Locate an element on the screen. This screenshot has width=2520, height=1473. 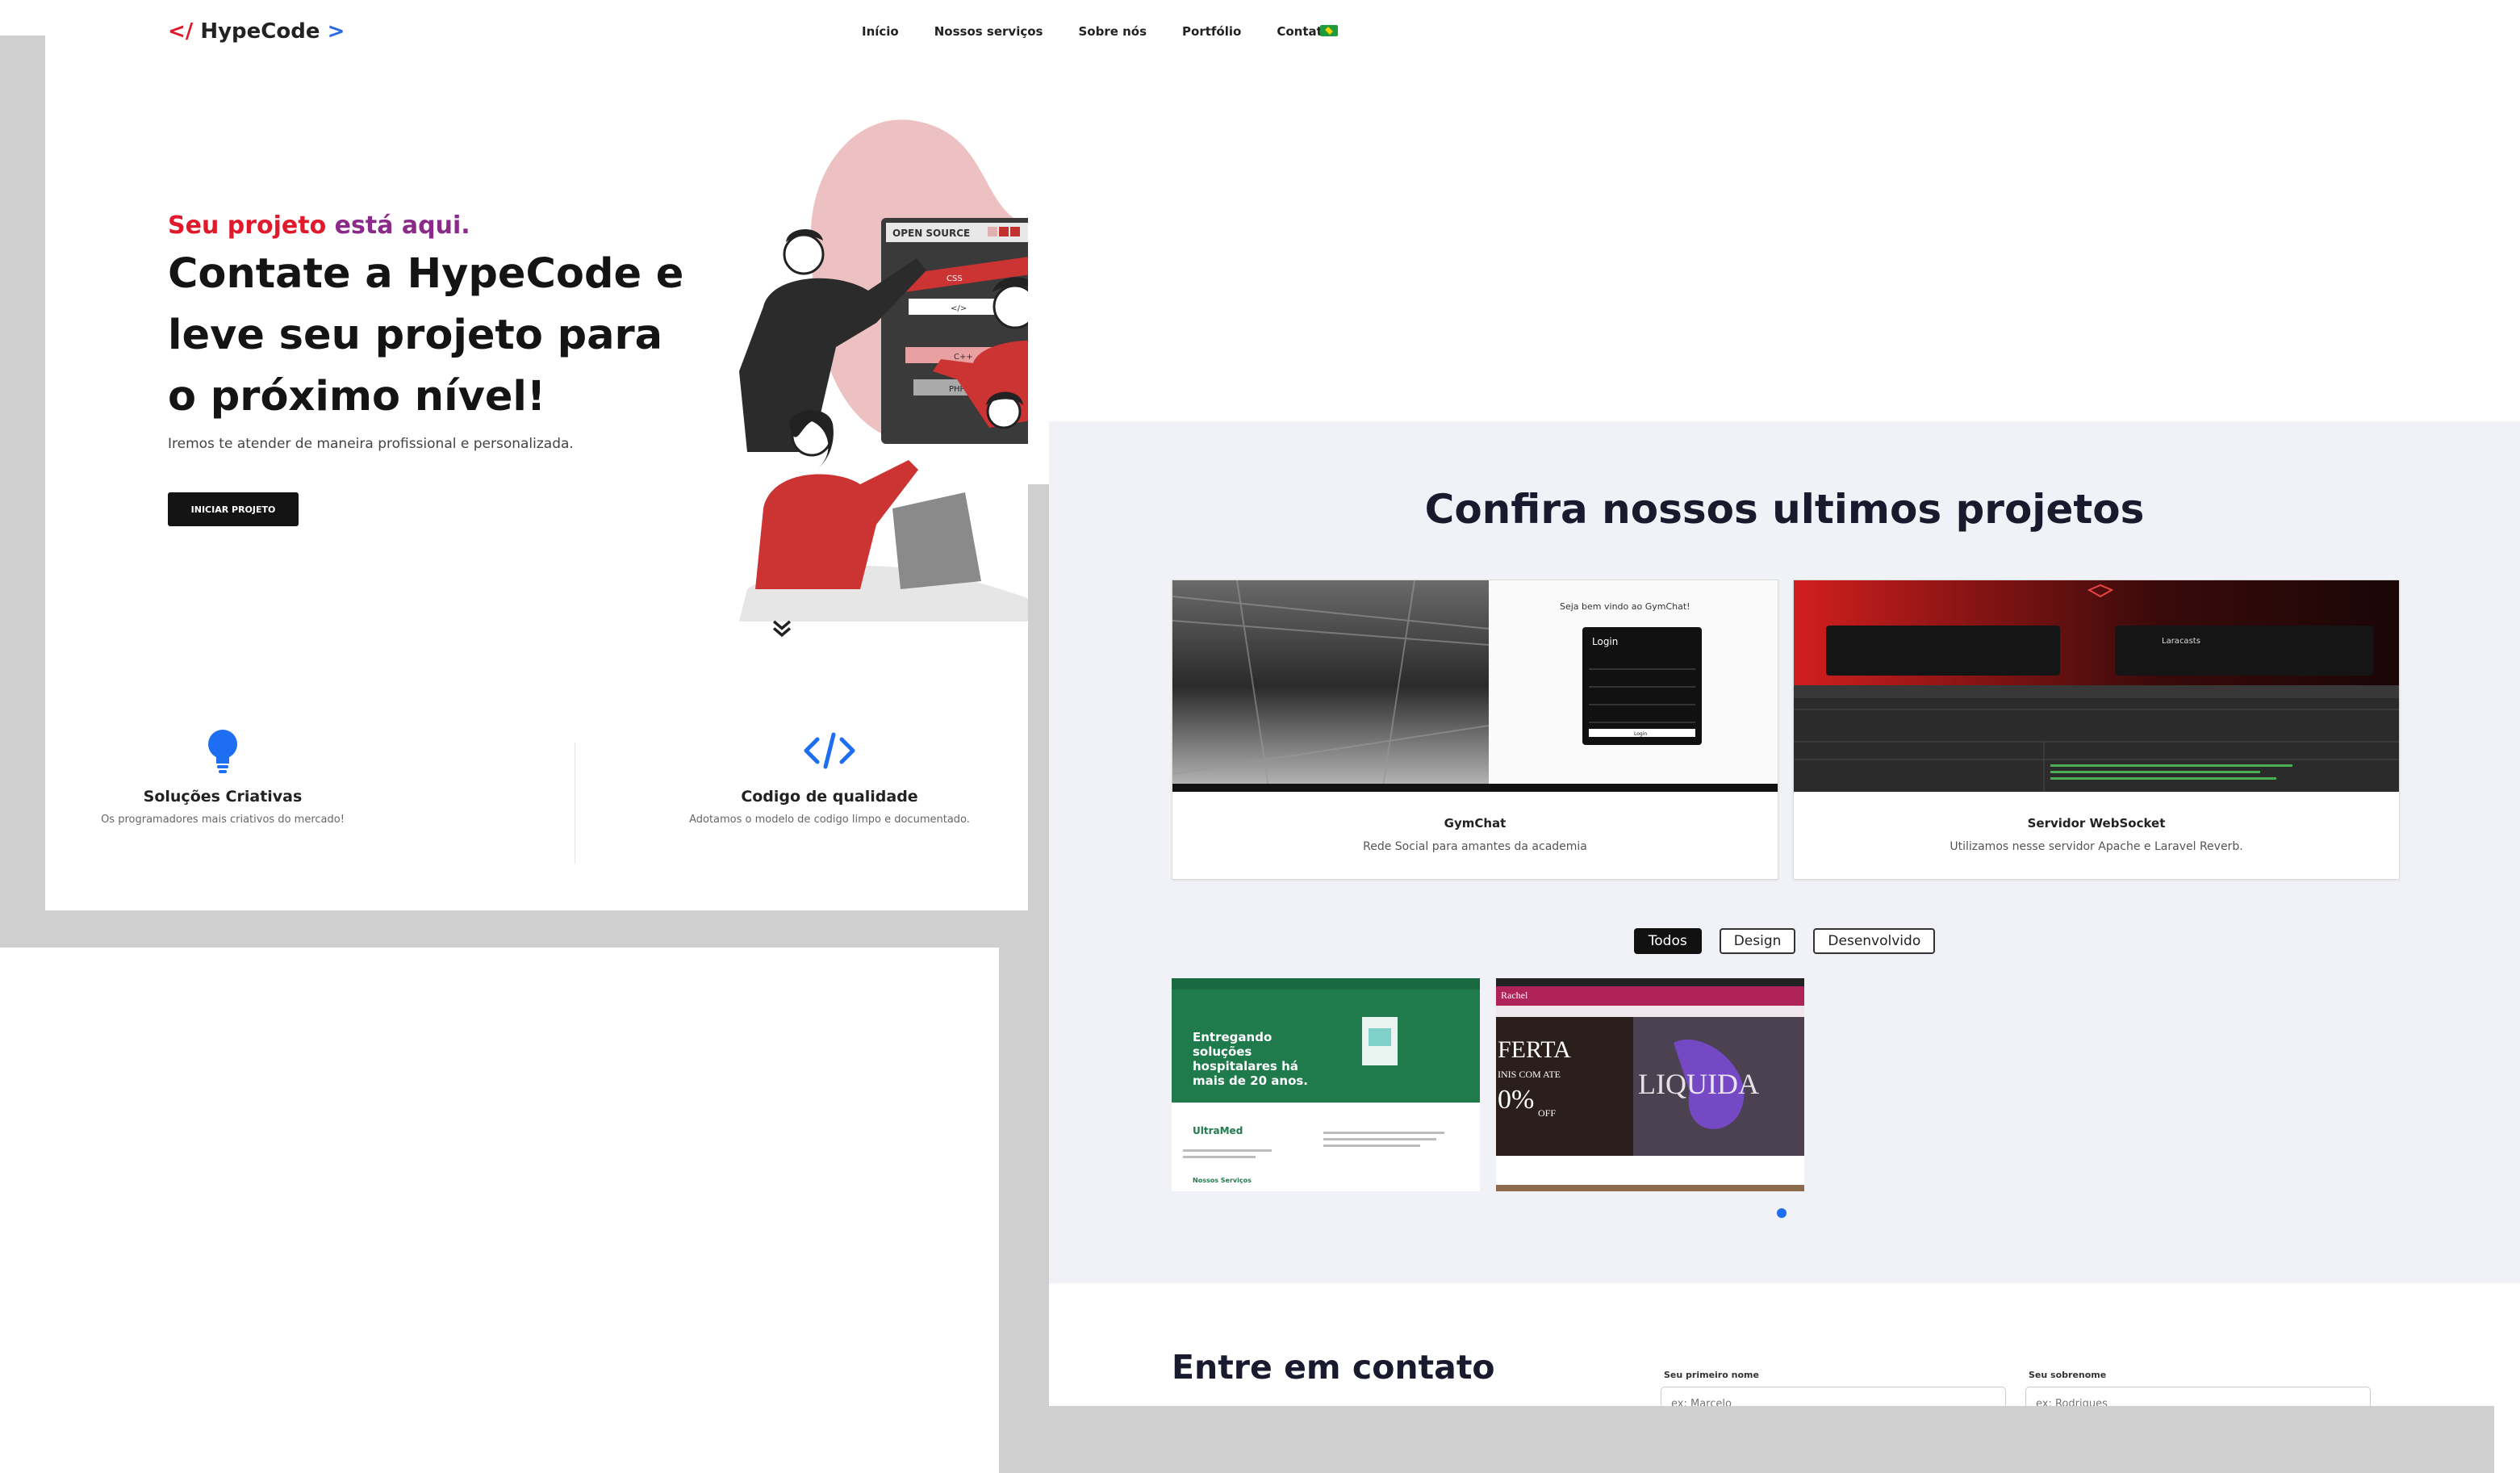
feature-title: Codigo de qualidade is located at coordinates (829, 797).